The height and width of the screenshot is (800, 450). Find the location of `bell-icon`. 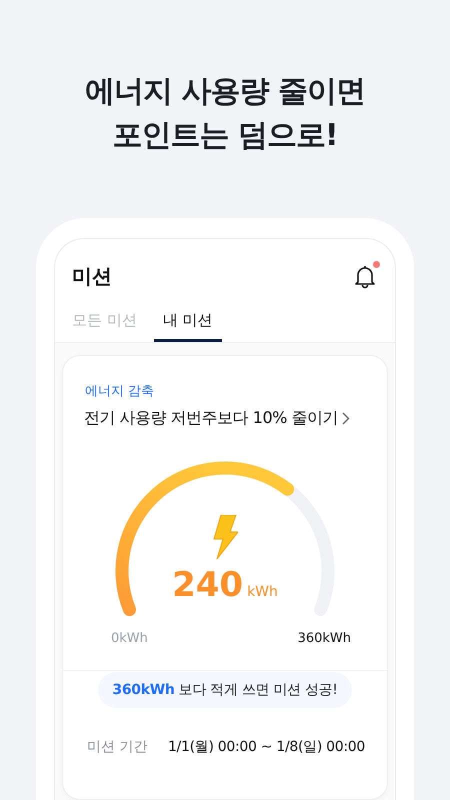

bell-icon is located at coordinates (365, 276).